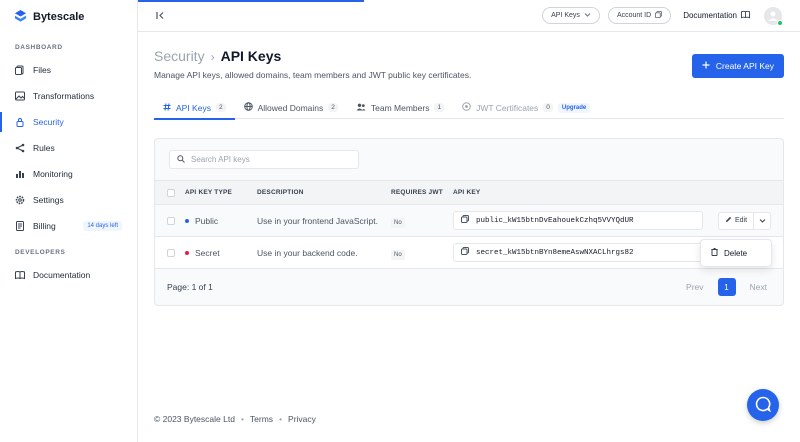 This screenshot has height=442, width=800. I want to click on upgrade-badge: Upgrade, so click(574, 107).